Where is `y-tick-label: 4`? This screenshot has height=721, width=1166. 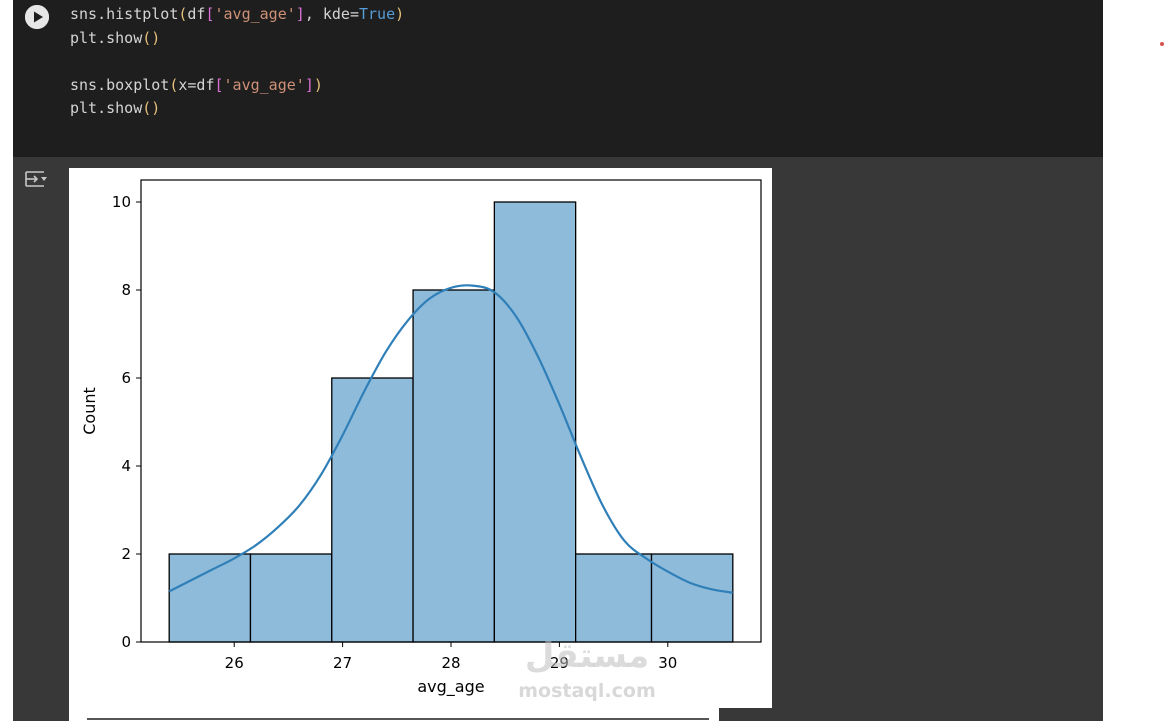
y-tick-label: 4 is located at coordinates (126, 466).